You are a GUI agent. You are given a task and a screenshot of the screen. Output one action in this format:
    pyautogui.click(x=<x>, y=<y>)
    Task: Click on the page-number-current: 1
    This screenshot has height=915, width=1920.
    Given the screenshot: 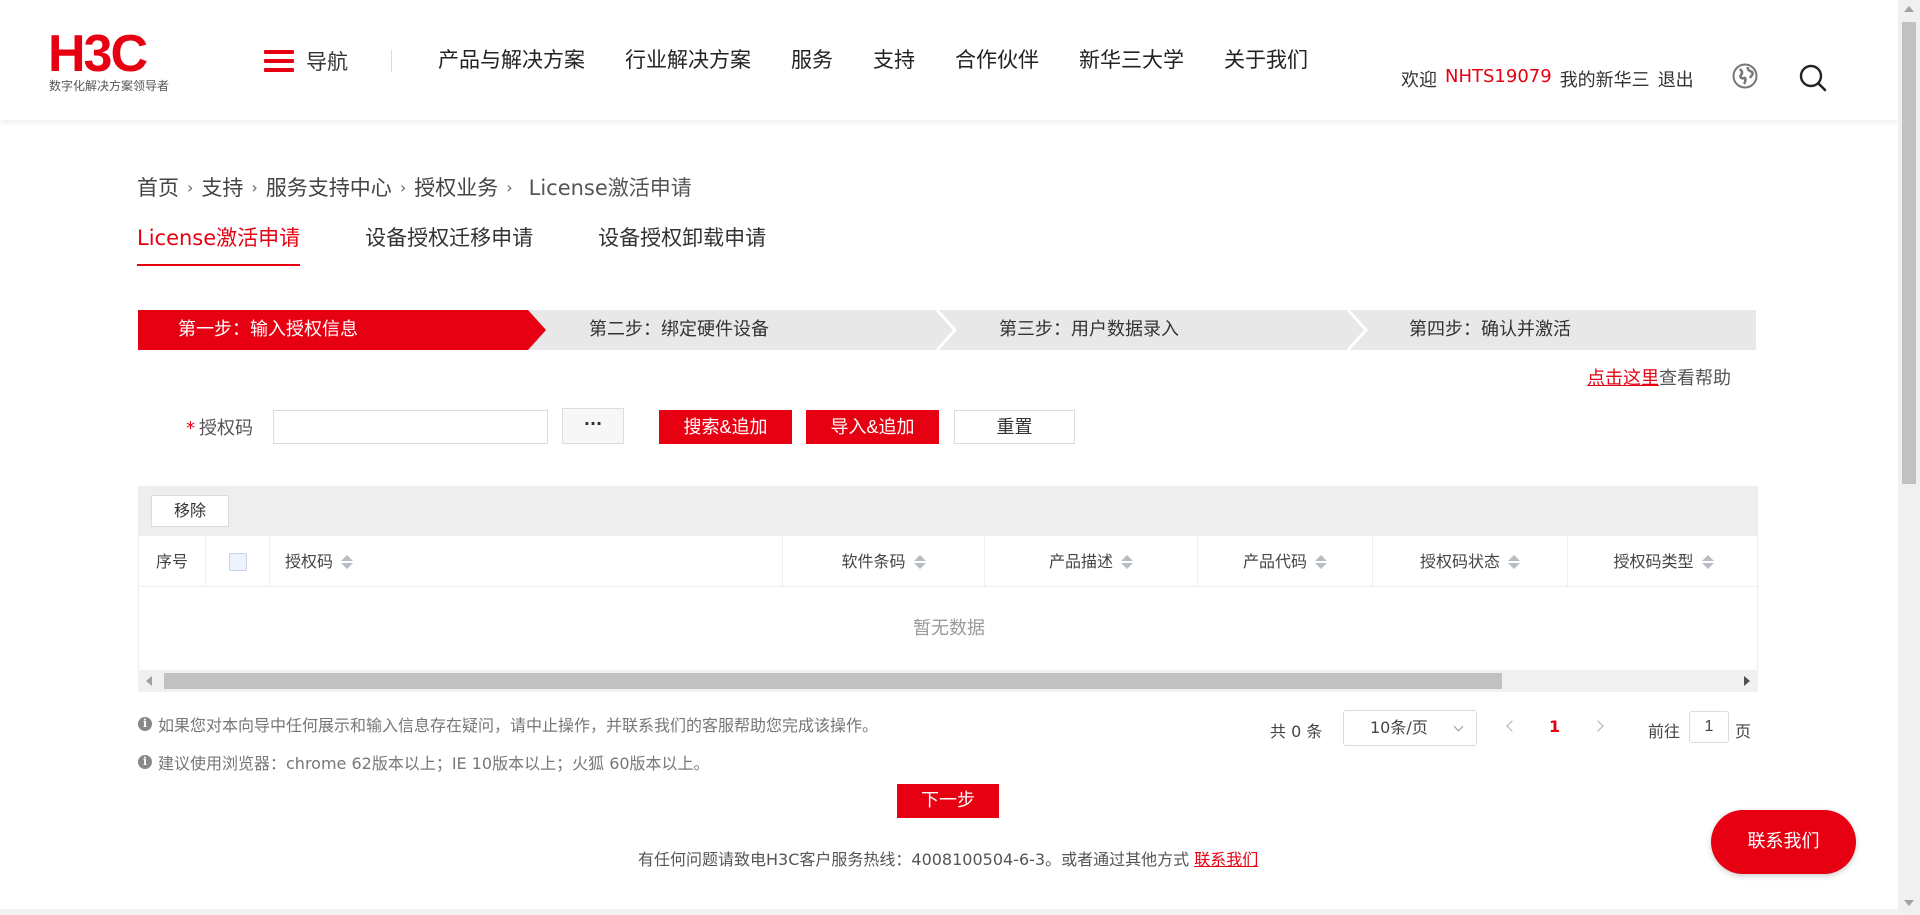 What is the action you would take?
    pyautogui.click(x=1554, y=726)
    